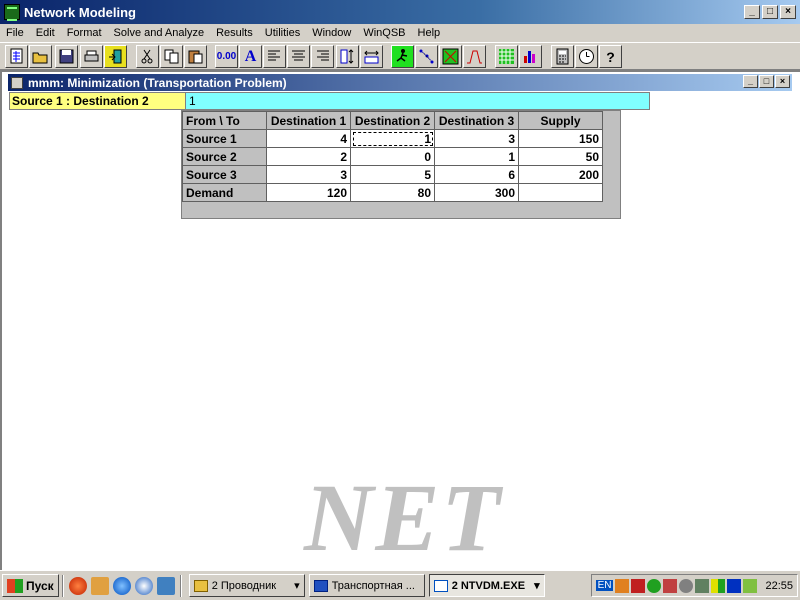  What do you see at coordinates (610, 56) in the screenshot?
I see `help-icon: ?` at bounding box center [610, 56].